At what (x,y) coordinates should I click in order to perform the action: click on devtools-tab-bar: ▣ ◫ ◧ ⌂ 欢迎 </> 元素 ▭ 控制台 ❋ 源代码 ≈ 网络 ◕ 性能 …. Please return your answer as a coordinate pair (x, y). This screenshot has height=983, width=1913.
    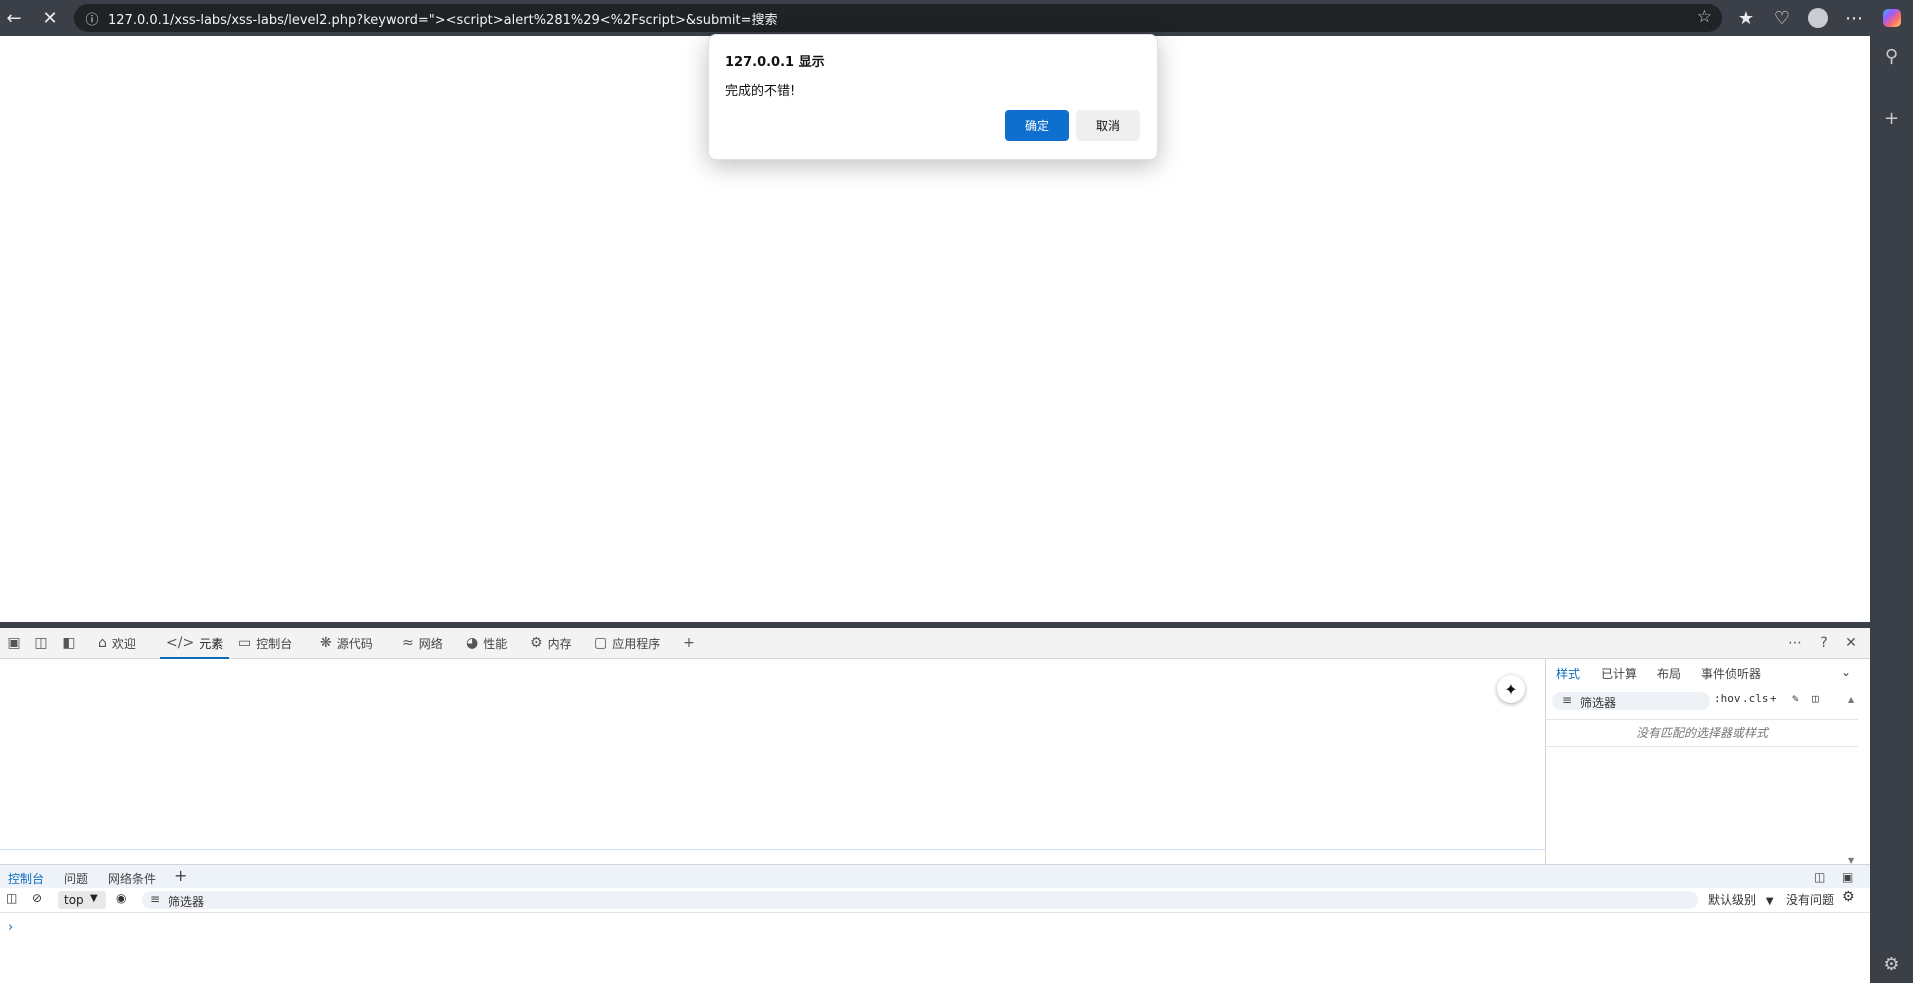
    Looking at the image, I should click on (935, 643).